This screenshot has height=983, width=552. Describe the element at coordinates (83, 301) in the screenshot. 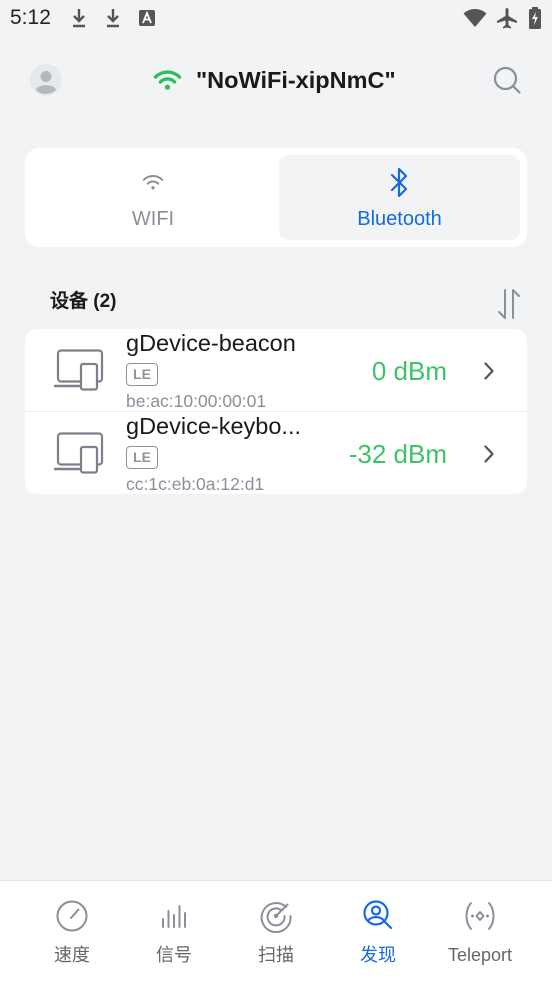

I see `devices-section-title: 设备 (2)` at that location.